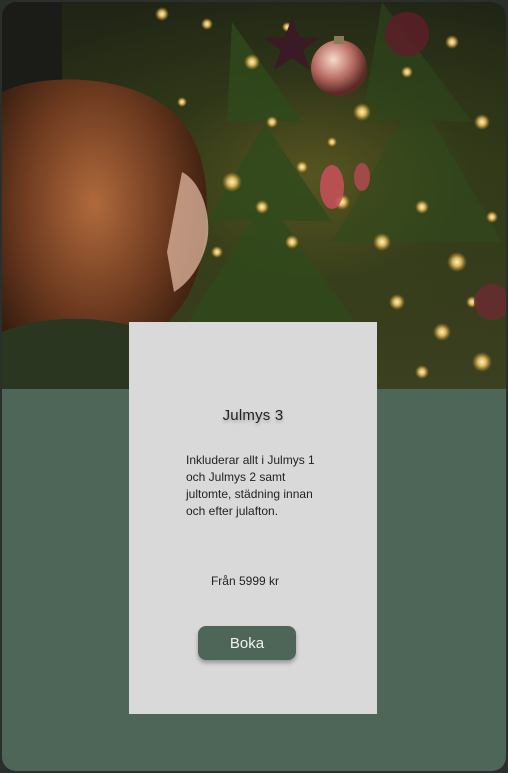  Describe the element at coordinates (245, 581) in the screenshot. I see `package-price: Från 5999 kr` at that location.